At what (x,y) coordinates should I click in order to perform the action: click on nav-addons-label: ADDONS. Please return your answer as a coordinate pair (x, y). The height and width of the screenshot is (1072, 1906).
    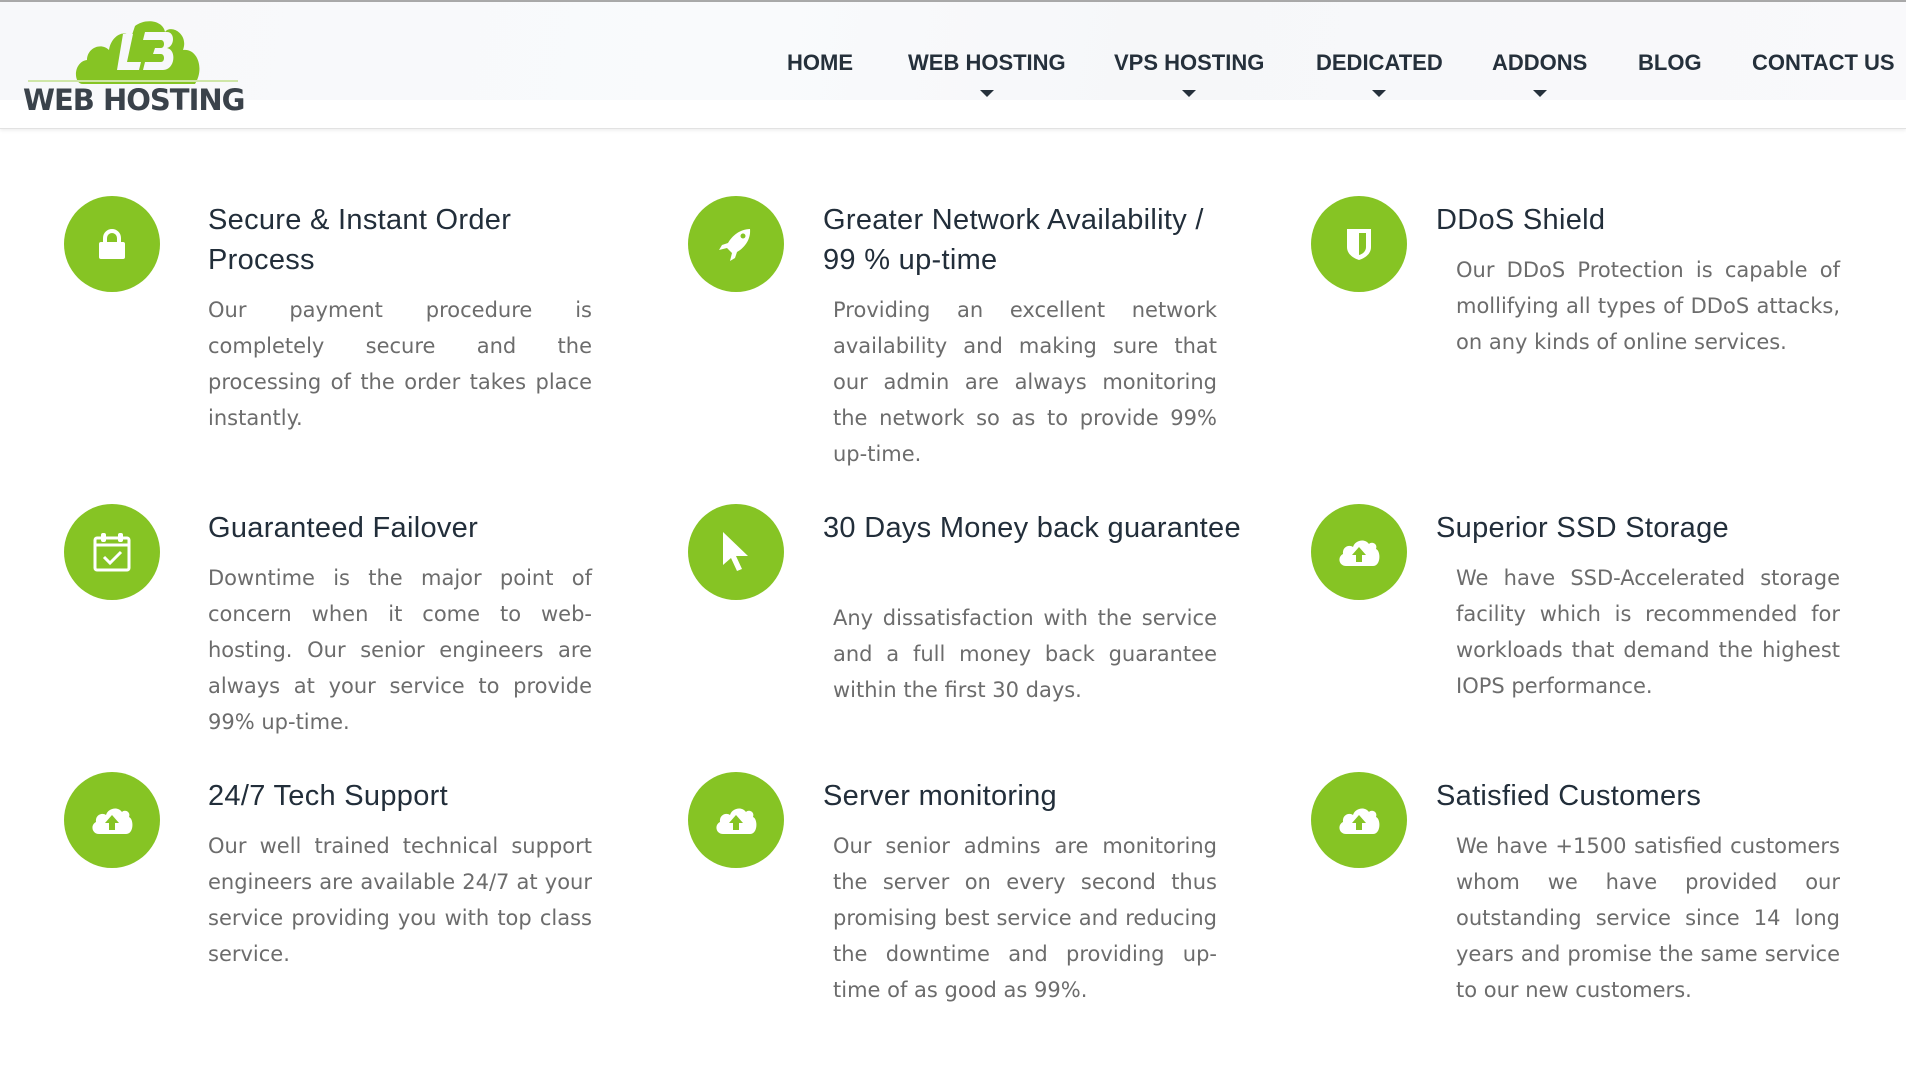
    Looking at the image, I should click on (1540, 62).